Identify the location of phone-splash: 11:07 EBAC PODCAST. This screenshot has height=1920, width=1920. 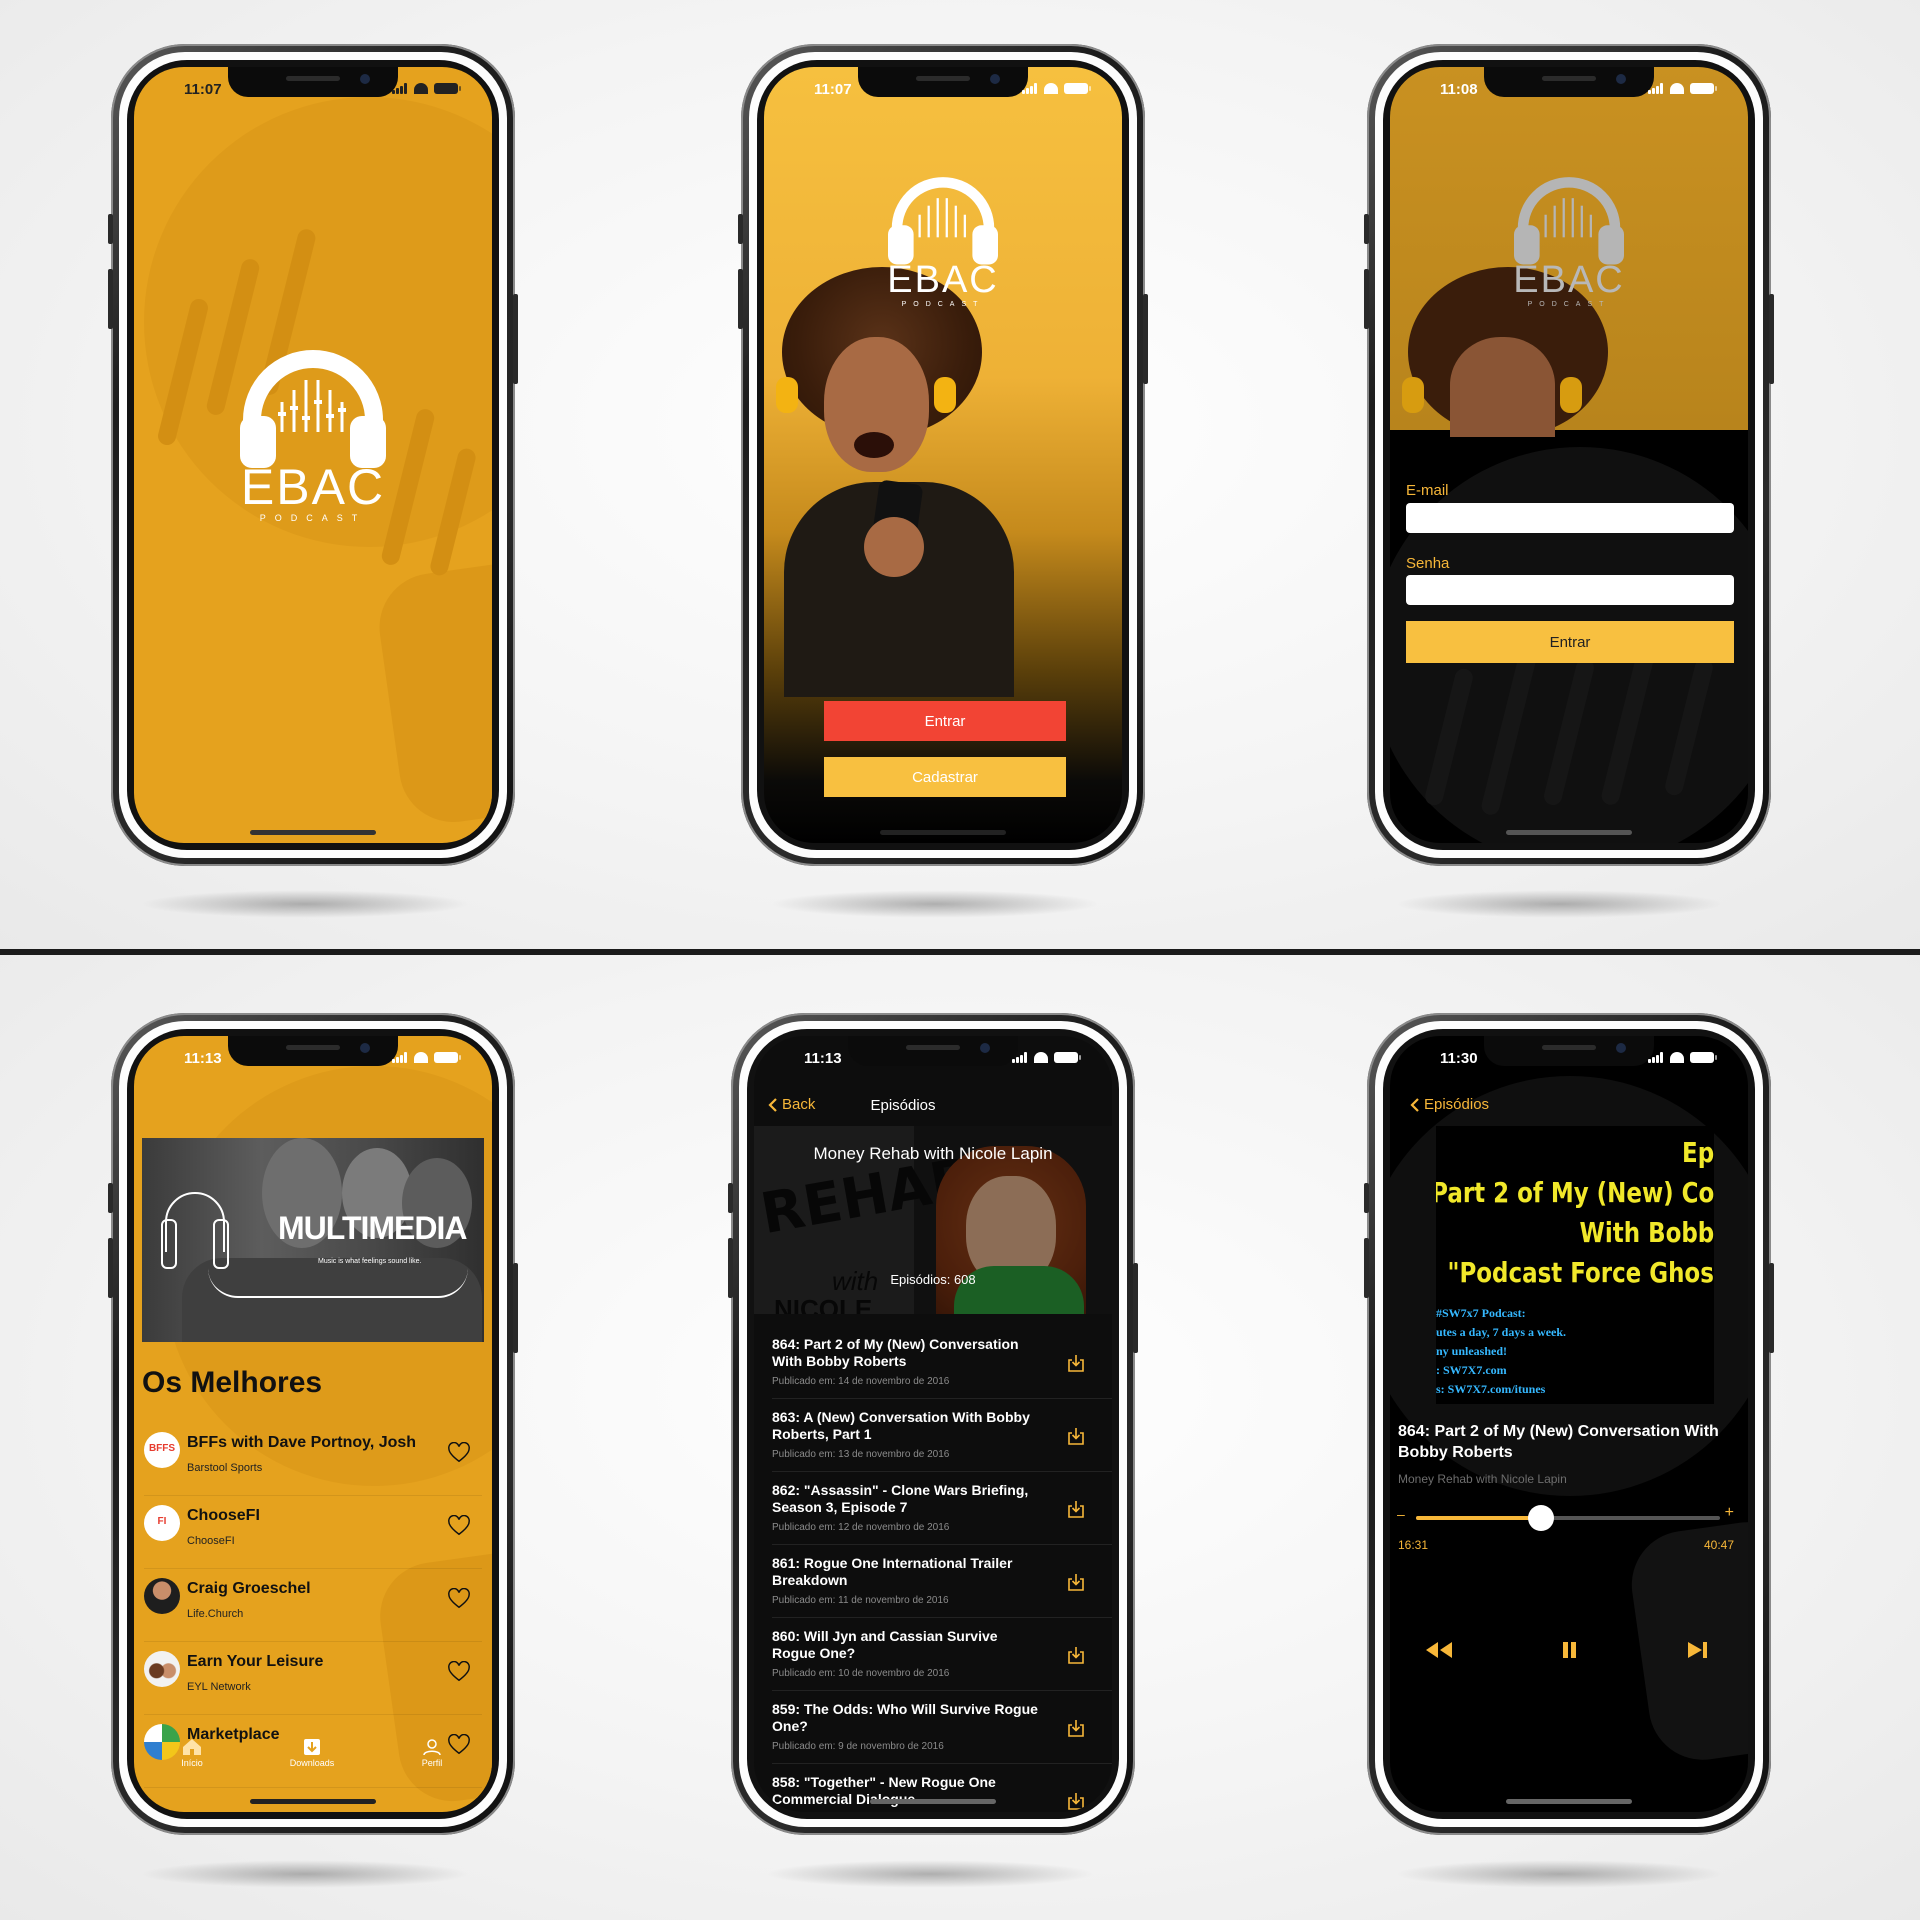
(313, 455).